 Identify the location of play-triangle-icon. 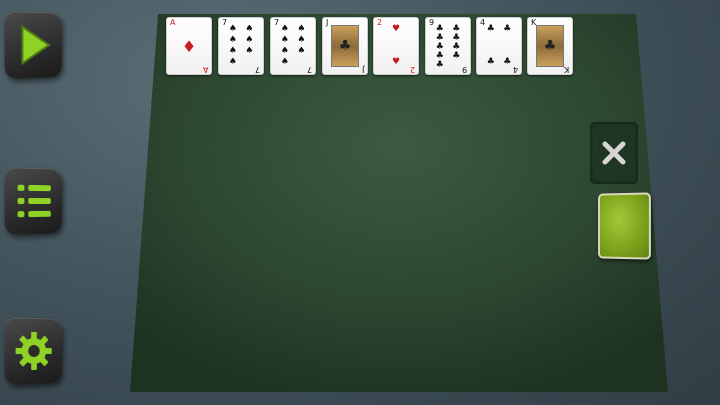
(36, 44).